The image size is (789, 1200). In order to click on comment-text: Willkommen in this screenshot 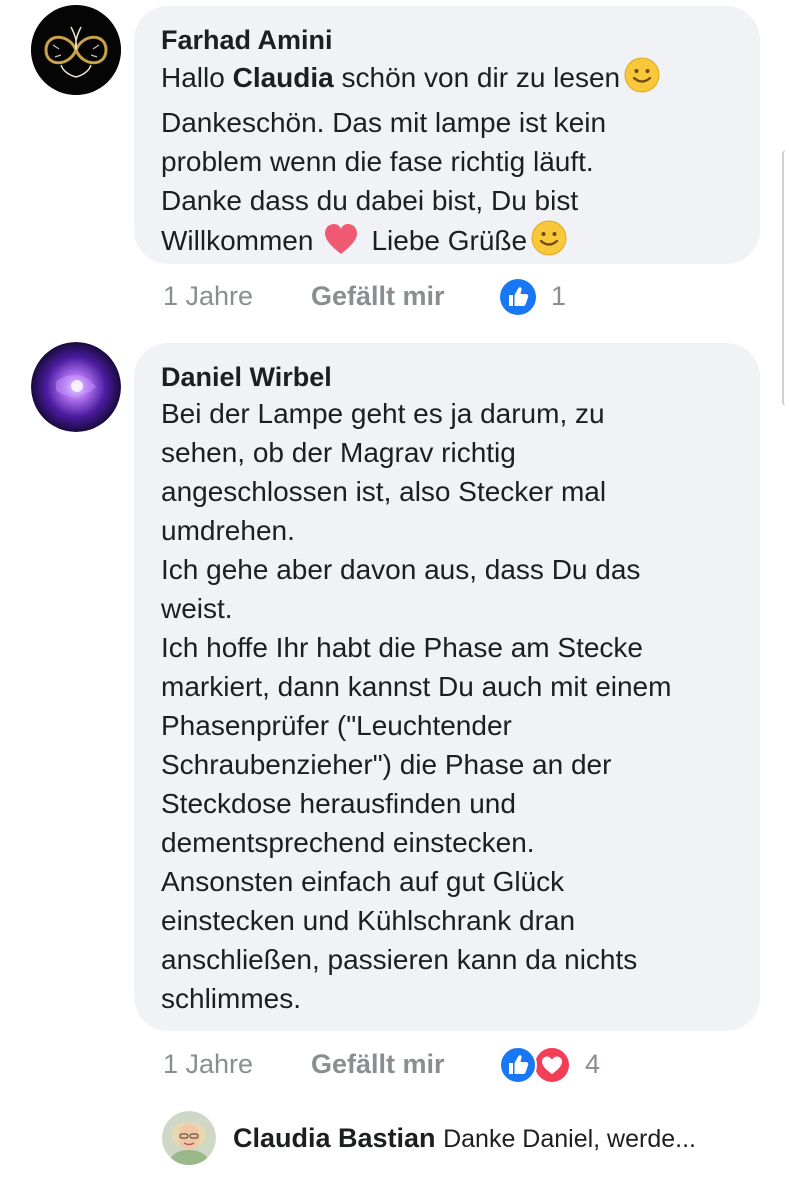, I will do `click(237, 240)`.